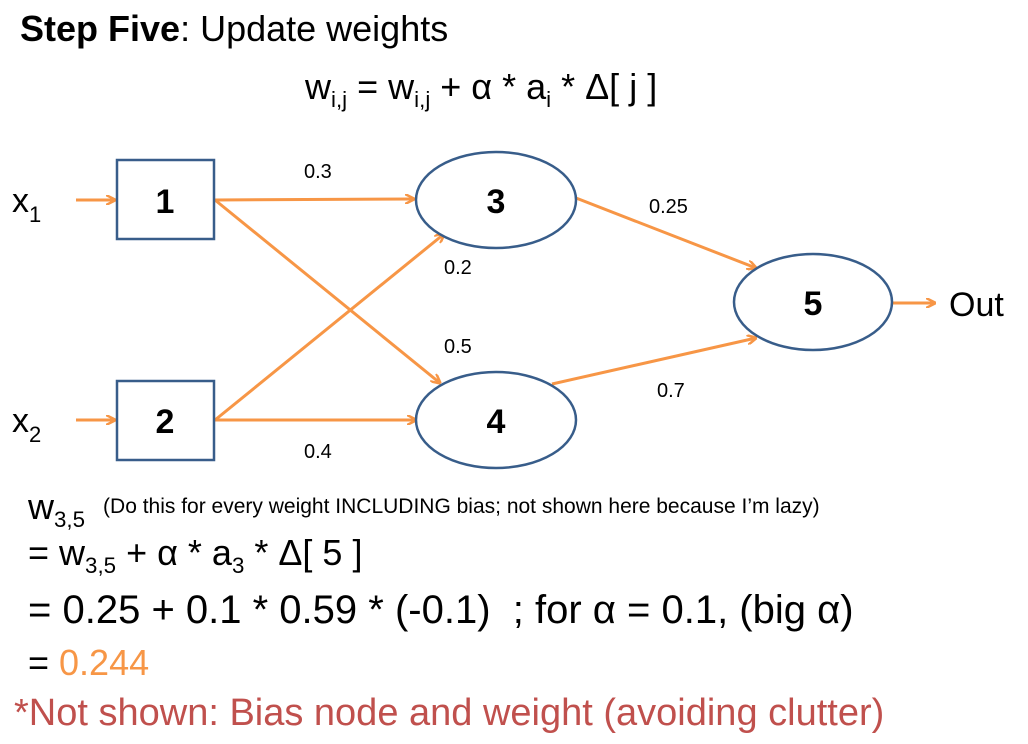  I want to click on node-5-label: 5, so click(813, 304).